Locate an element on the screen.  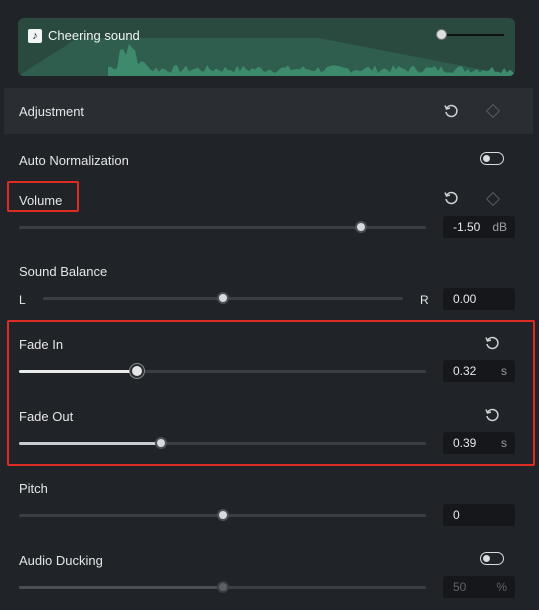
audio-ducking-value: 50 is located at coordinates (460, 587).